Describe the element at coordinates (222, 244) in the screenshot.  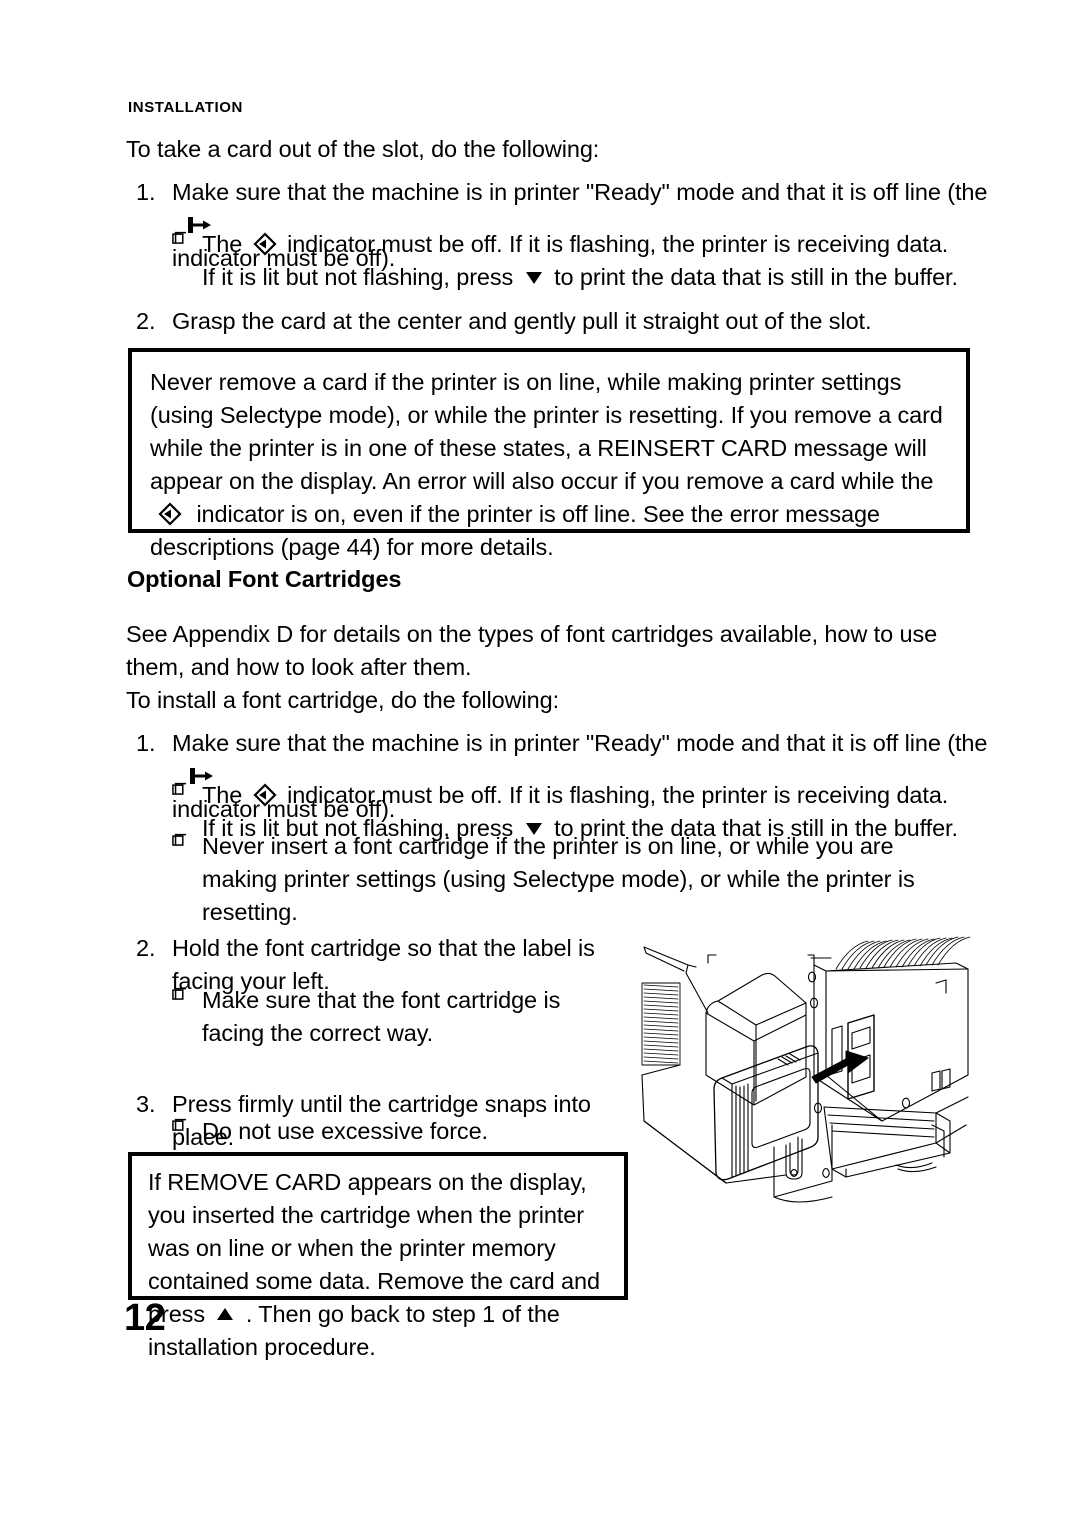
I see `card-step-1-bullet-1-text-a: The` at that location.